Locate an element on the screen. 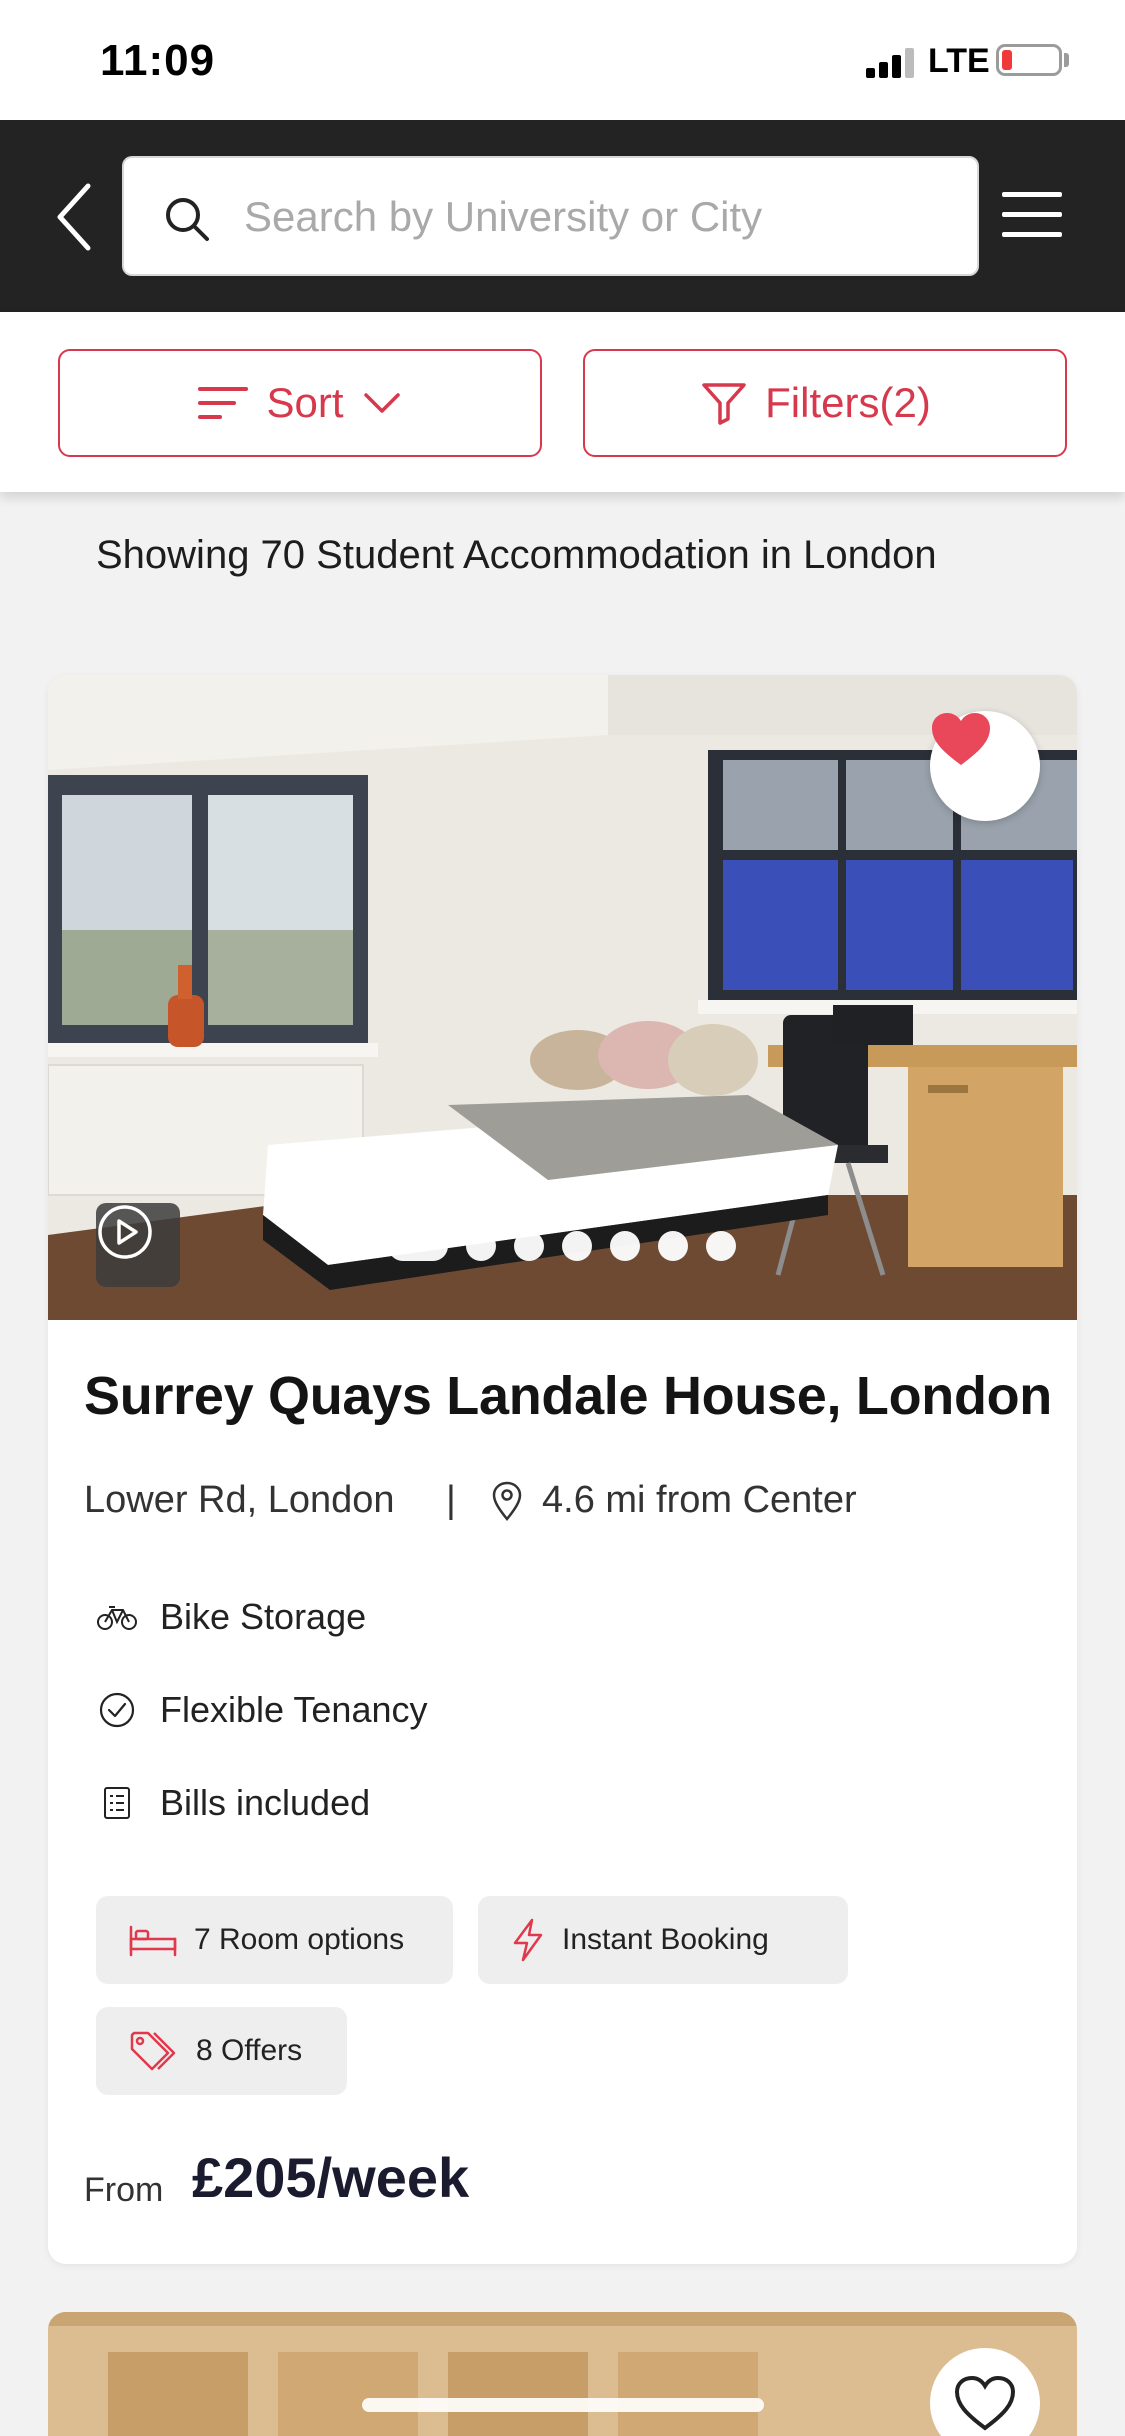 The image size is (1125, 2436). chevron-down-icon is located at coordinates (381, 403).